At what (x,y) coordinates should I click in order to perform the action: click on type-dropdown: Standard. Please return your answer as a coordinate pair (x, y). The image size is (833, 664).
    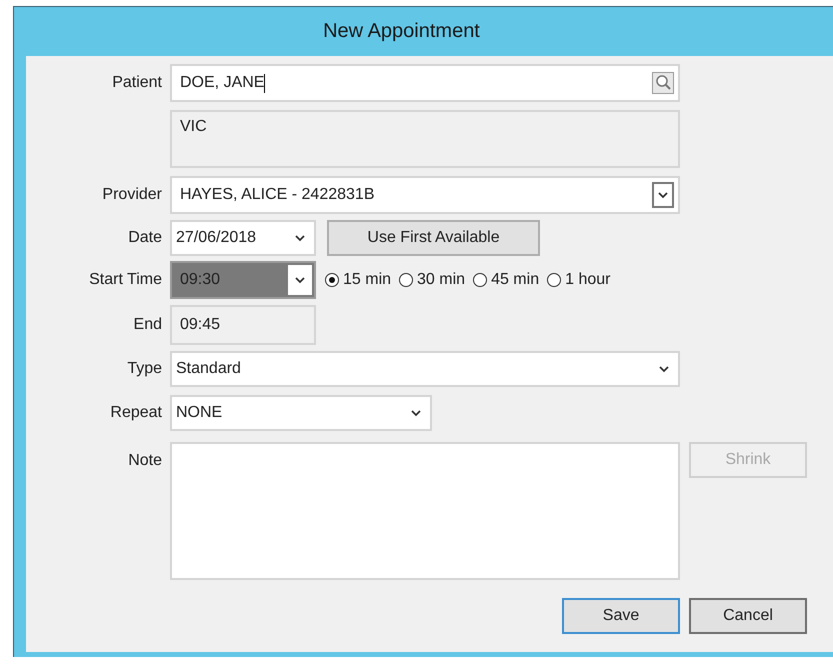
    Looking at the image, I should click on (425, 369).